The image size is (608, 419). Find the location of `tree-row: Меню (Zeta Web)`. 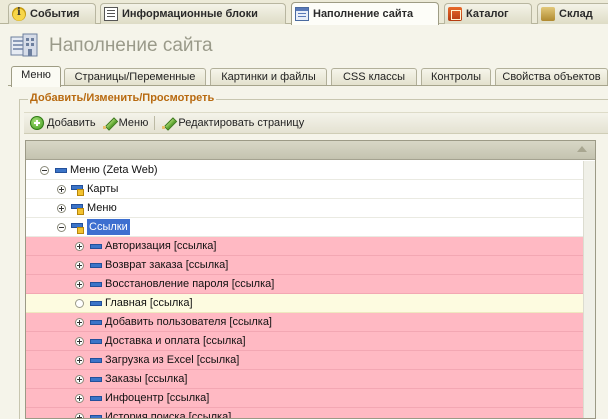

tree-row: Меню (Zeta Web) is located at coordinates (310, 170).